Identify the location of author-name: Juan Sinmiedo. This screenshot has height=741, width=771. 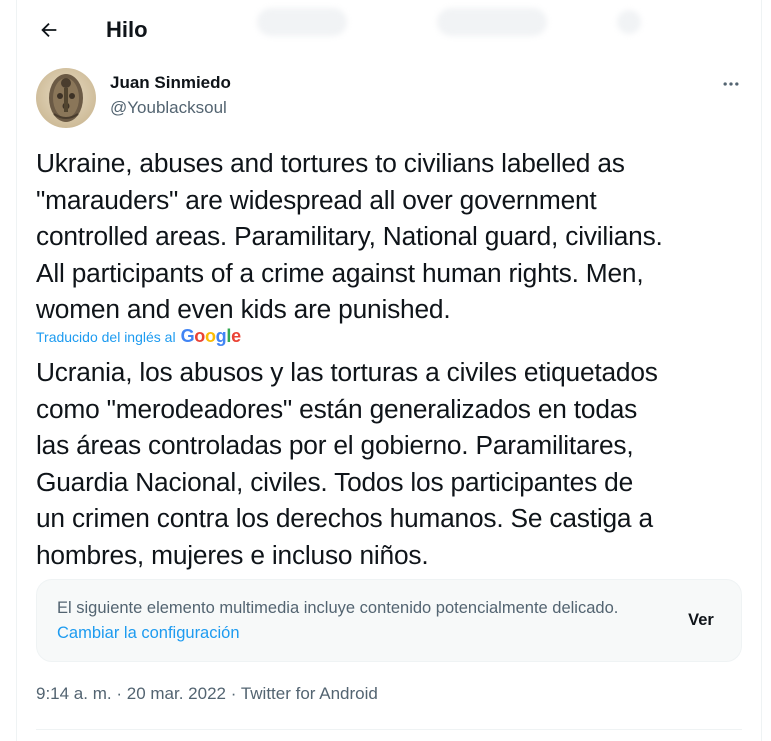
(170, 83).